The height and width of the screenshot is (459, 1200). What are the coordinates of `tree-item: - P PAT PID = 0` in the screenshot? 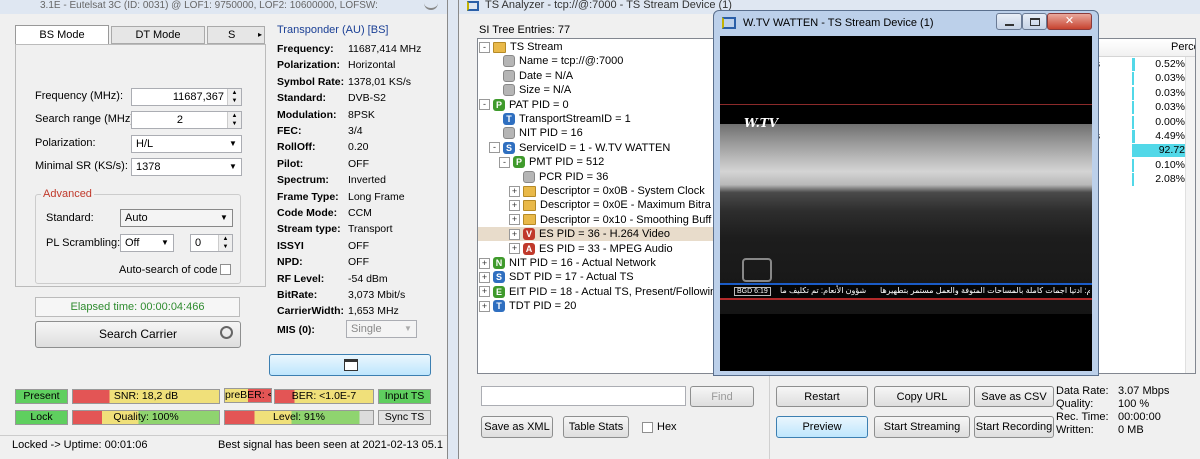 It's located at (524, 105).